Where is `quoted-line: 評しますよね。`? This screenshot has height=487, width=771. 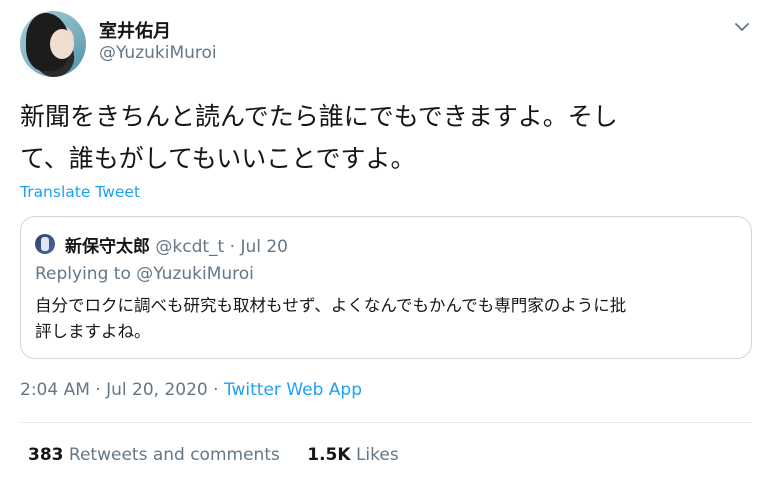 quoted-line: 評しますよね。 is located at coordinates (93, 331).